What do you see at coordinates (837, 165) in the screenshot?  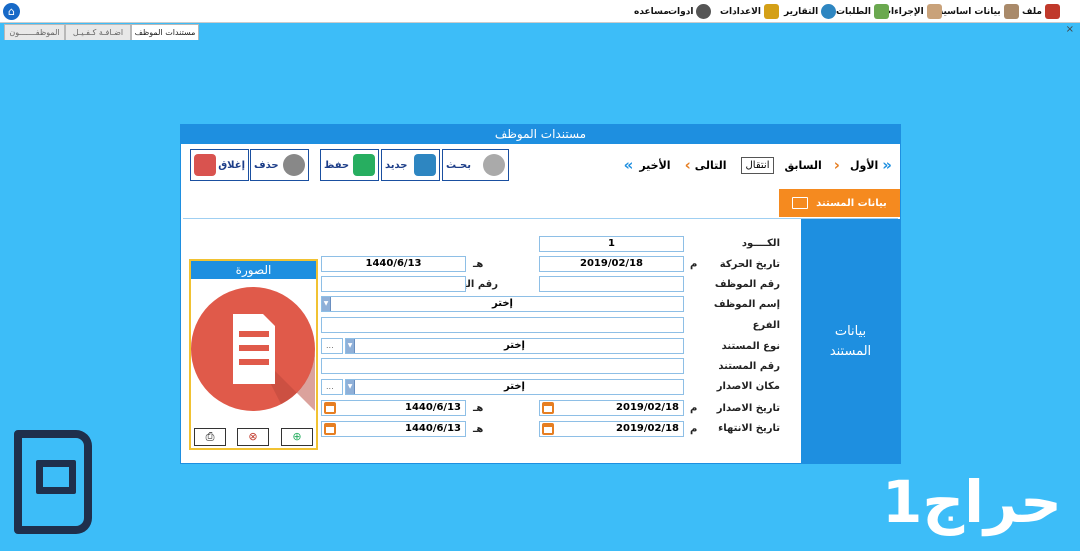 I see `previous-icon: ‹` at bounding box center [837, 165].